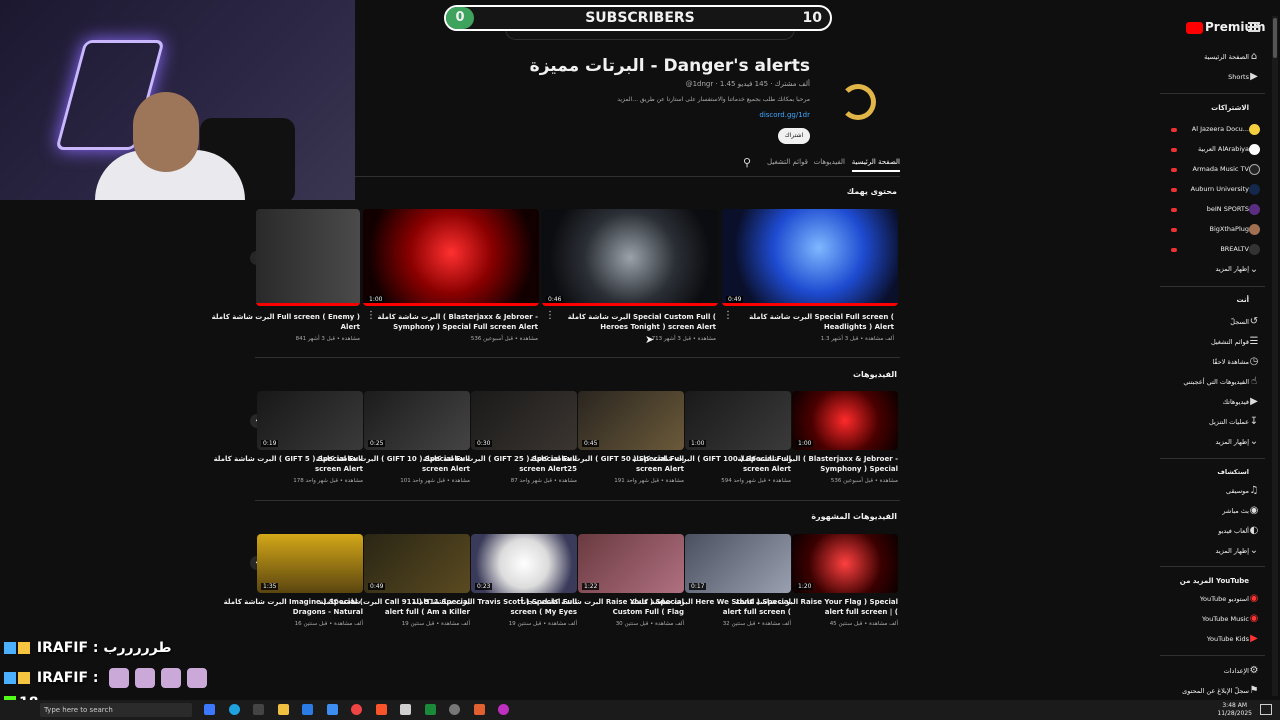 The height and width of the screenshot is (720, 1280). What do you see at coordinates (310, 420) in the screenshot?
I see `video-thumbnail: 0:19` at bounding box center [310, 420].